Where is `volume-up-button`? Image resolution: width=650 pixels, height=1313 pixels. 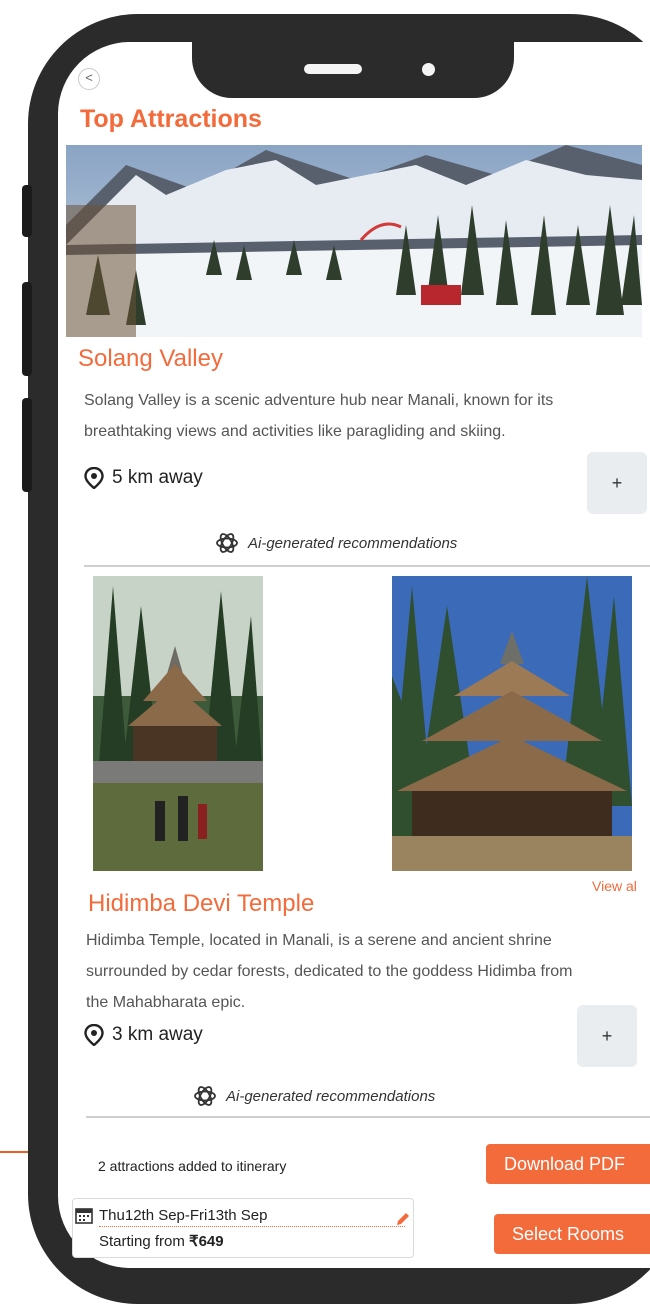
volume-up-button is located at coordinates (27, 329).